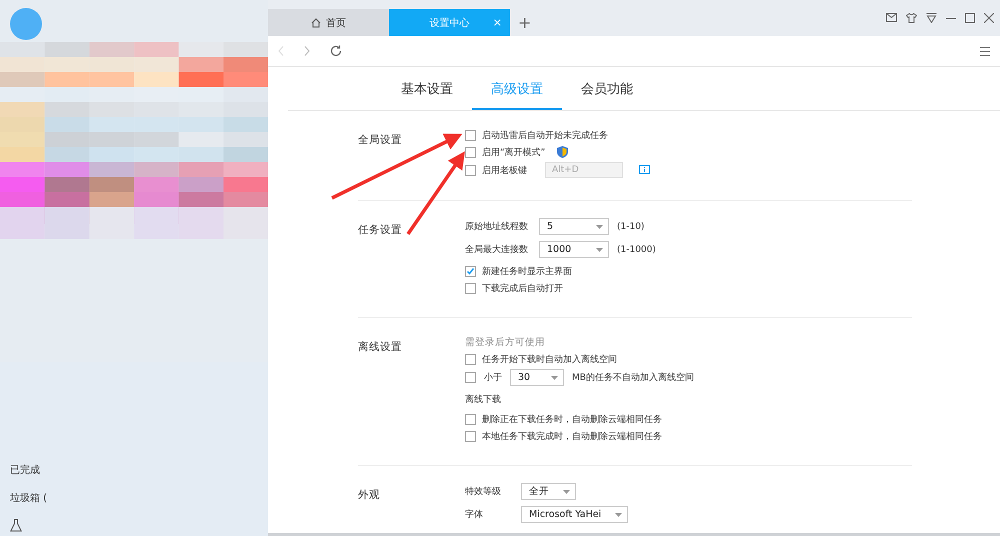 The width and height of the screenshot is (1000, 536). Describe the element at coordinates (572, 436) in the screenshot. I see `option-label: 本地任务下载完成时，自动删除云端相同任务` at that location.